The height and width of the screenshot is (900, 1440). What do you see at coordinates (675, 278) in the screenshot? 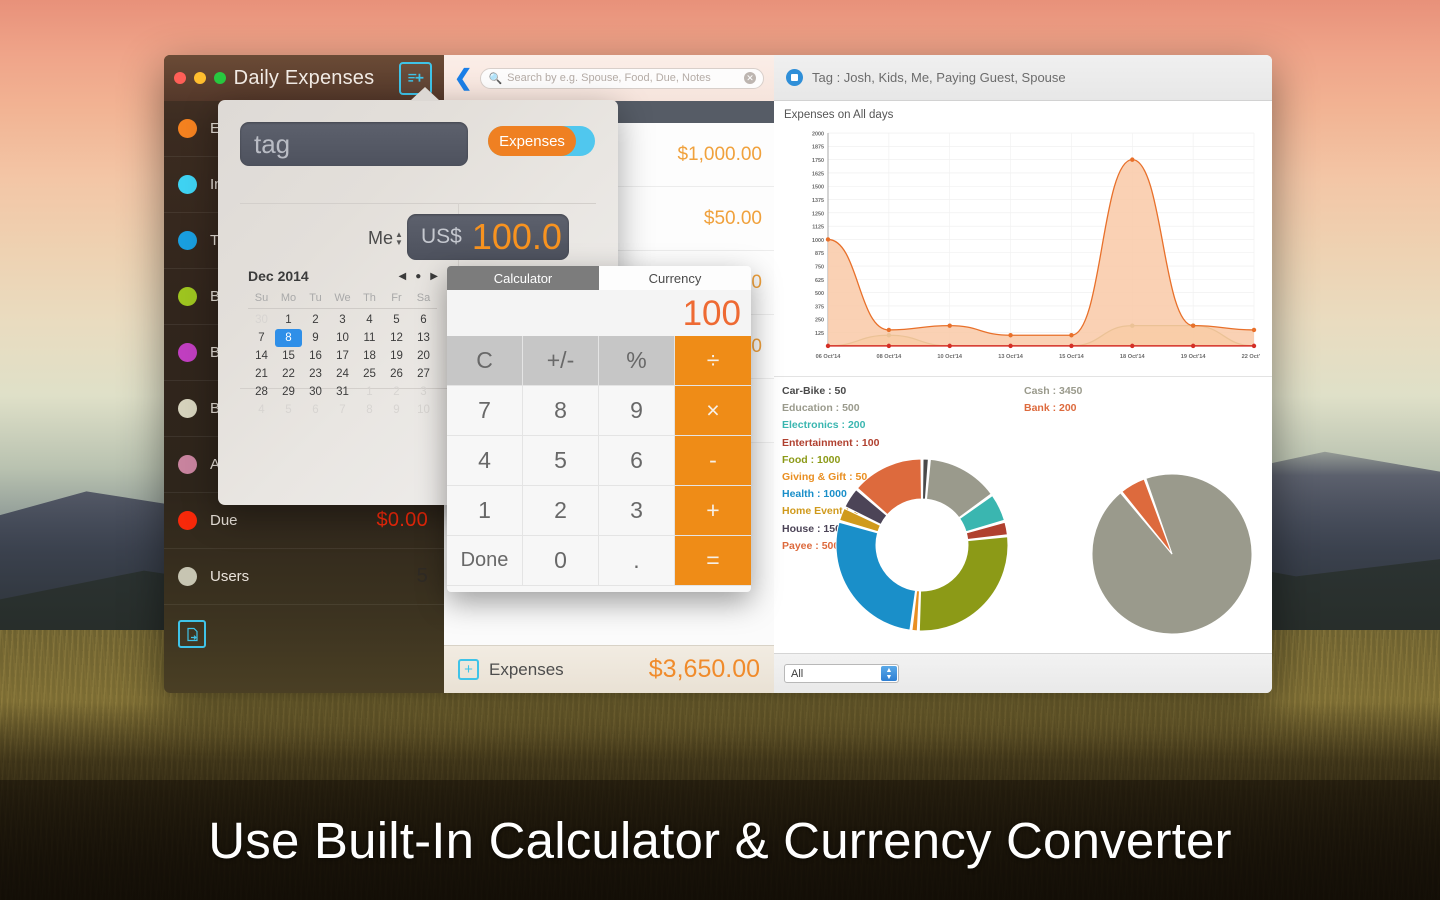
I see `calculator-tab-currency: Currency` at bounding box center [675, 278].